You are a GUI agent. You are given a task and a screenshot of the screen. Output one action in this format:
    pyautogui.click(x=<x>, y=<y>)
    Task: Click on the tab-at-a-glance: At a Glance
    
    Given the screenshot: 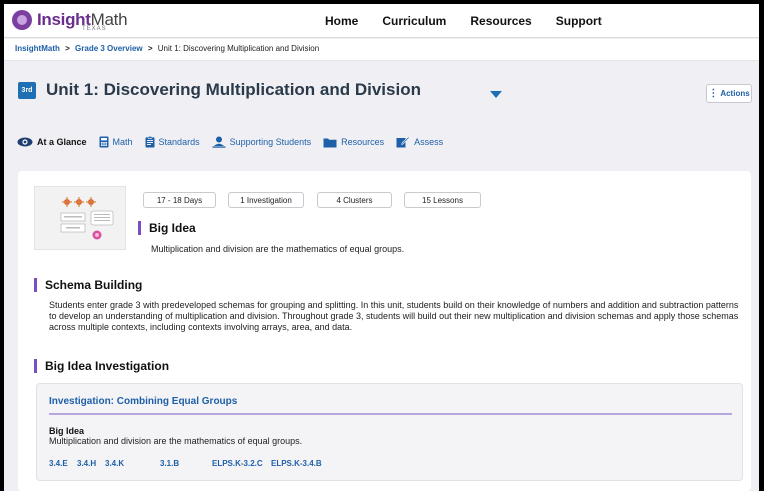 What is the action you would take?
    pyautogui.click(x=52, y=142)
    